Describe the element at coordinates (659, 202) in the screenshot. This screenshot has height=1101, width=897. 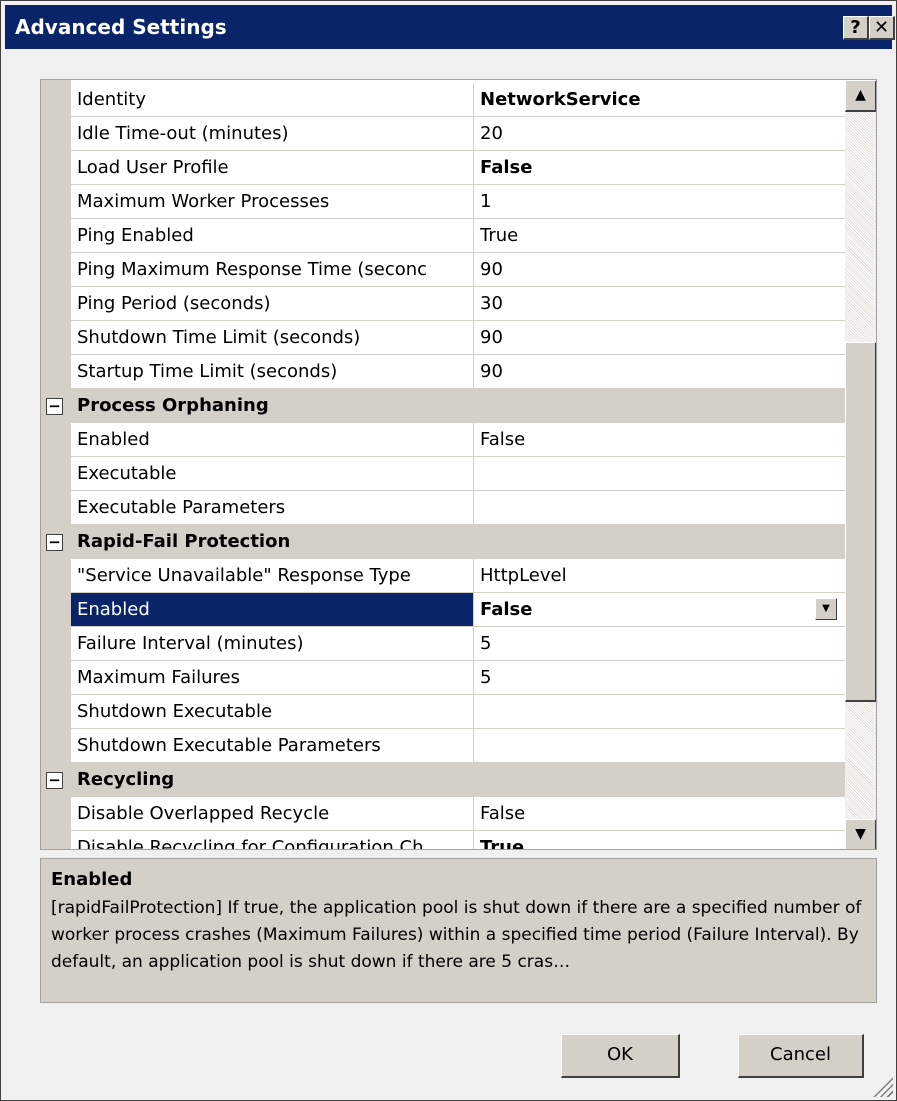
I see `property-value: 1` at that location.